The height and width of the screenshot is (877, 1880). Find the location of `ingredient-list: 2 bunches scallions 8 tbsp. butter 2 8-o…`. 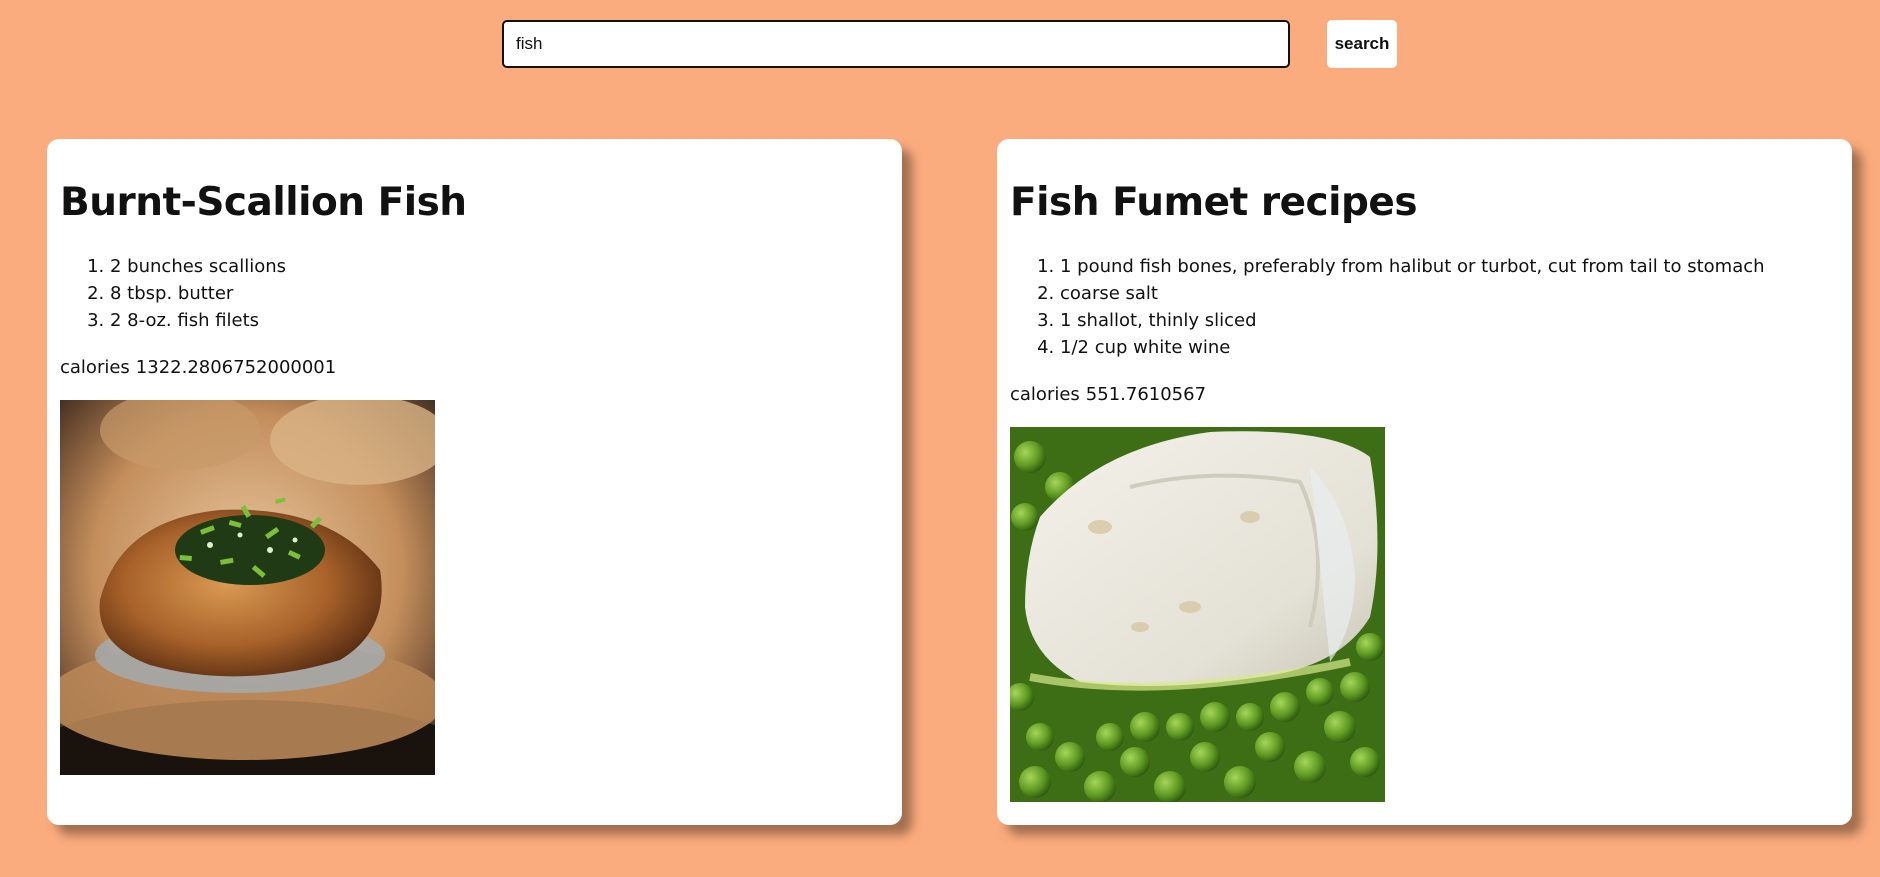

ingredient-list: 2 bunches scallions 8 tbsp. butter 2 8-o… is located at coordinates (474, 293).